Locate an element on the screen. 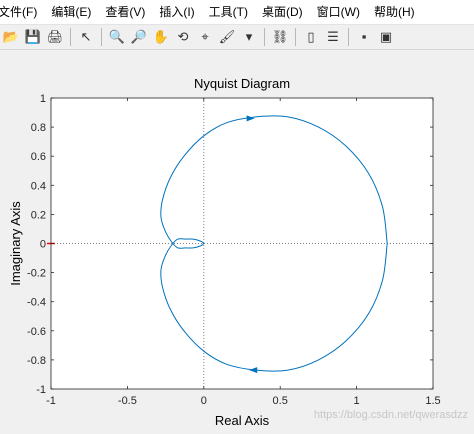 This screenshot has height=434, width=474. y-tick-label: 0.8 is located at coordinates (38, 128).